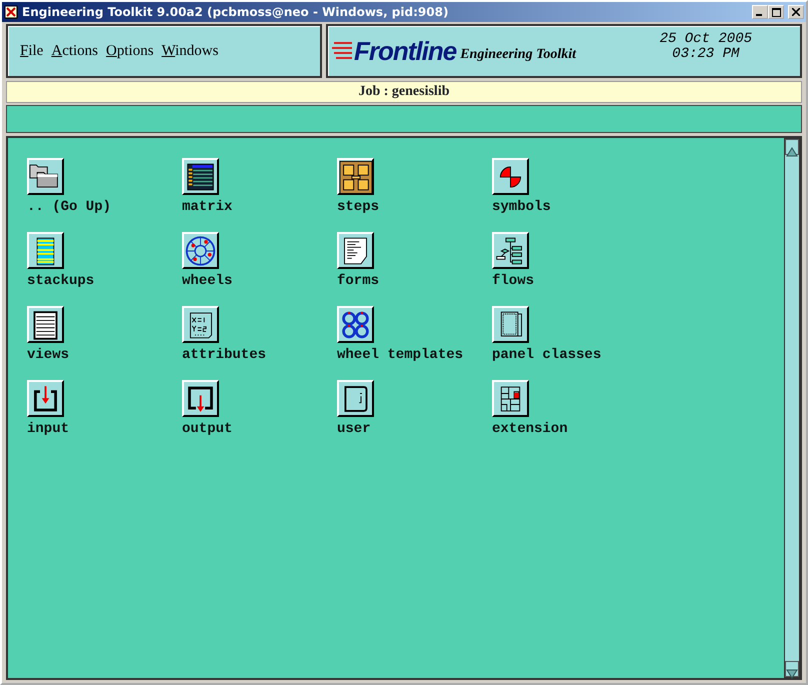 This screenshot has width=808, height=685. What do you see at coordinates (792, 408) in the screenshot?
I see `scrollbar` at bounding box center [792, 408].